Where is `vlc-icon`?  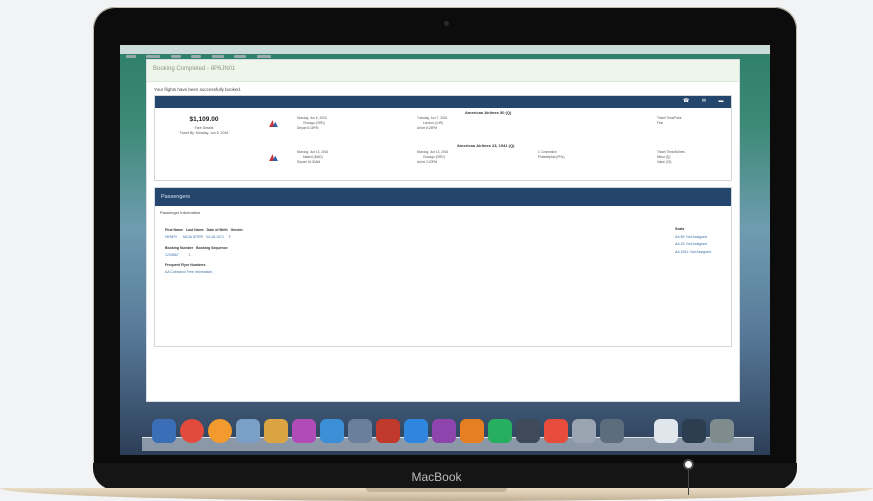
vlc-icon is located at coordinates (472, 431).